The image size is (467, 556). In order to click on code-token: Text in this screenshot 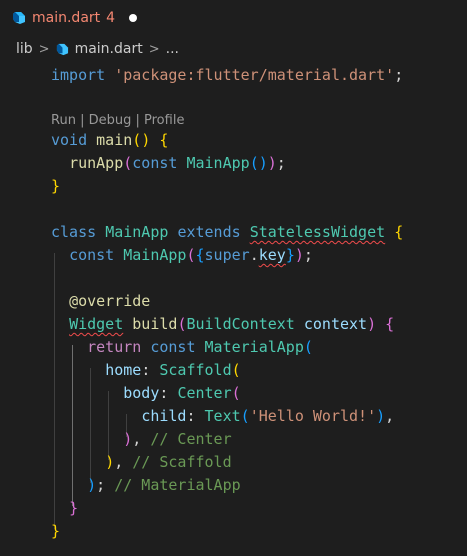, I will do `click(222, 416)`.